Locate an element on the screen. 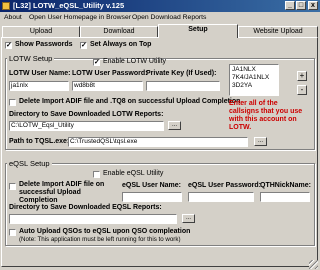  lotw-private-key-label: Private Key (If Used): is located at coordinates (181, 73).